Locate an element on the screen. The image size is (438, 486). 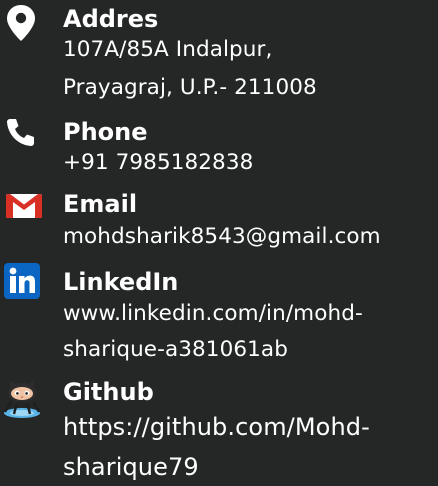
address-line-1: 107A/85A Indalpur, is located at coordinates (168, 49).